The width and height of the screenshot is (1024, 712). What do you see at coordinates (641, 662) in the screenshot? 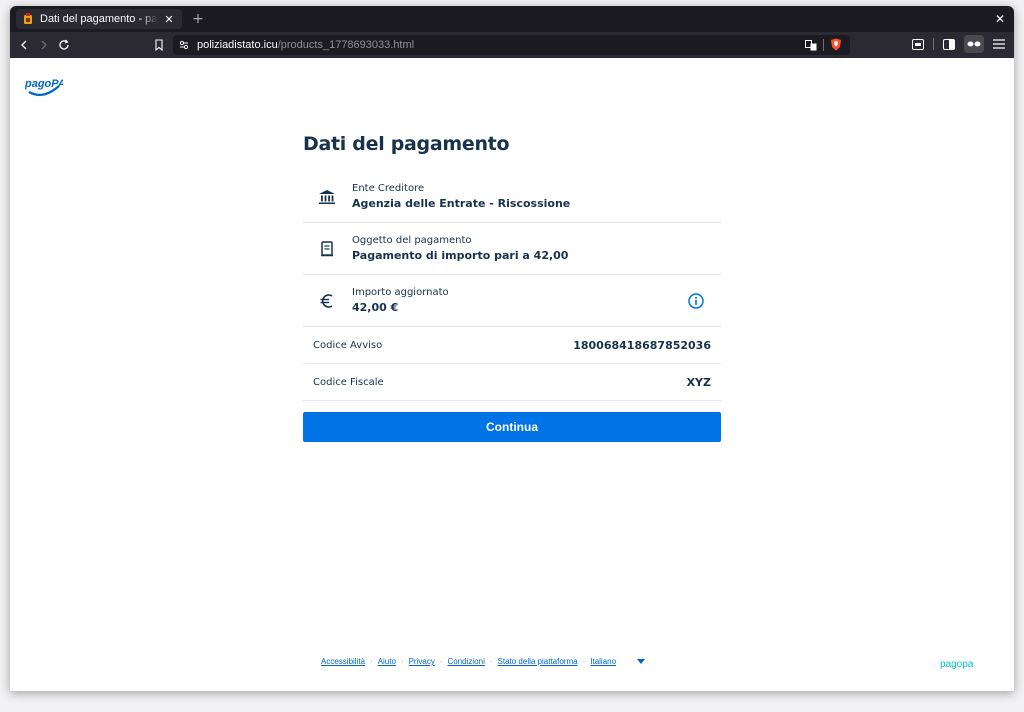
I see `chevron-down-icon` at bounding box center [641, 662].